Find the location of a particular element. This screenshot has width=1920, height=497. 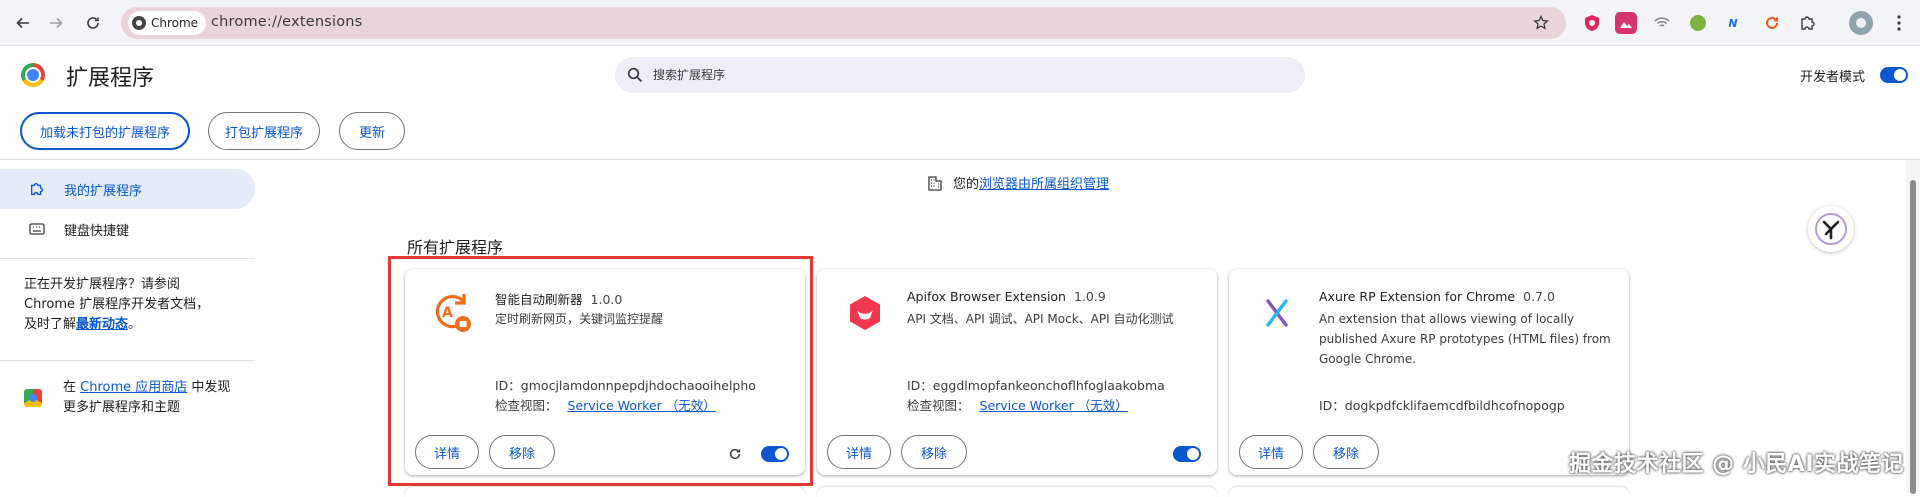

extension-name: Axure RP Extension for Chrome 0.7.0 is located at coordinates (1437, 296).